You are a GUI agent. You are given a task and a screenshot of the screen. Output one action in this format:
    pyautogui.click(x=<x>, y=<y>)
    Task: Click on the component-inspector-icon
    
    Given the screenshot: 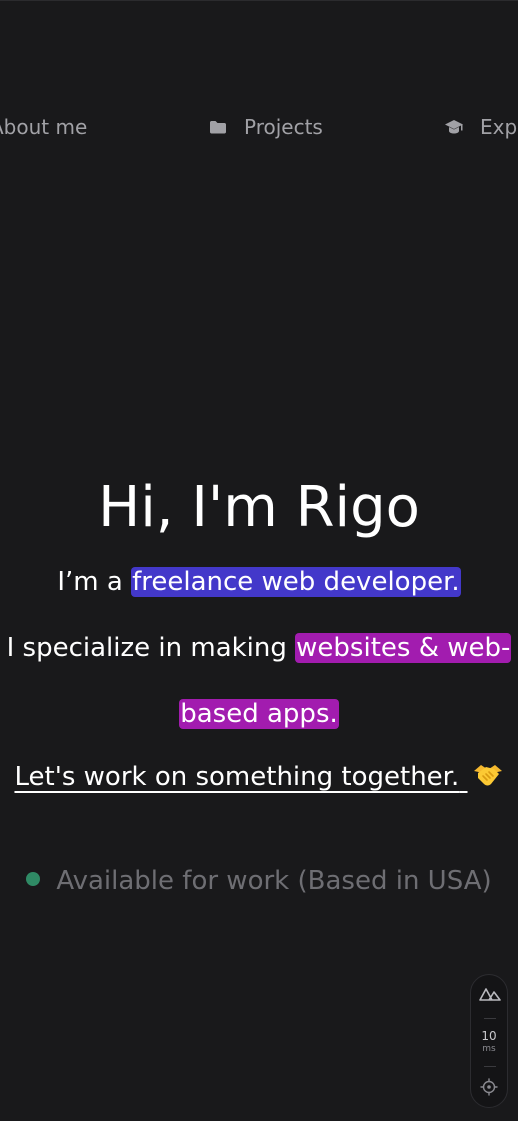 What is the action you would take?
    pyautogui.click(x=489, y=1087)
    